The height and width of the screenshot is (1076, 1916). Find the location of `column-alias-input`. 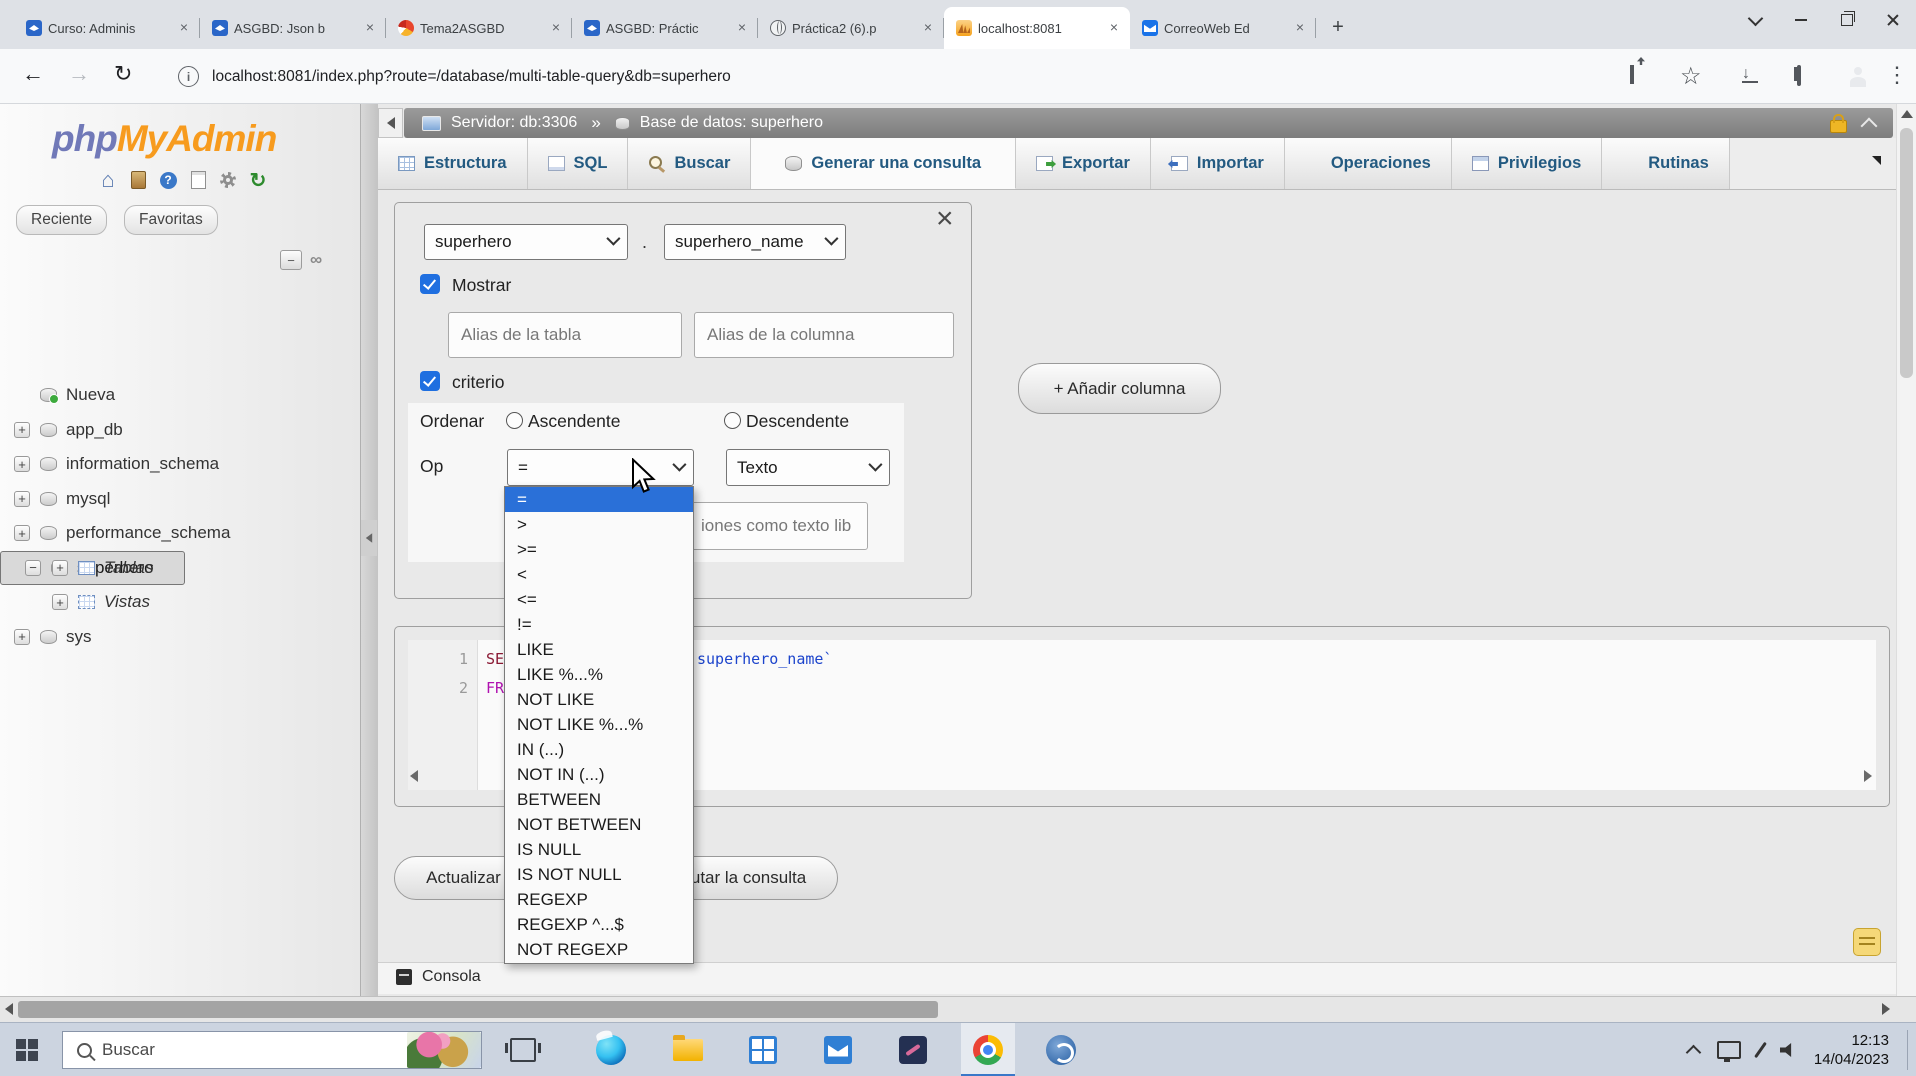

column-alias-input is located at coordinates (824, 335).